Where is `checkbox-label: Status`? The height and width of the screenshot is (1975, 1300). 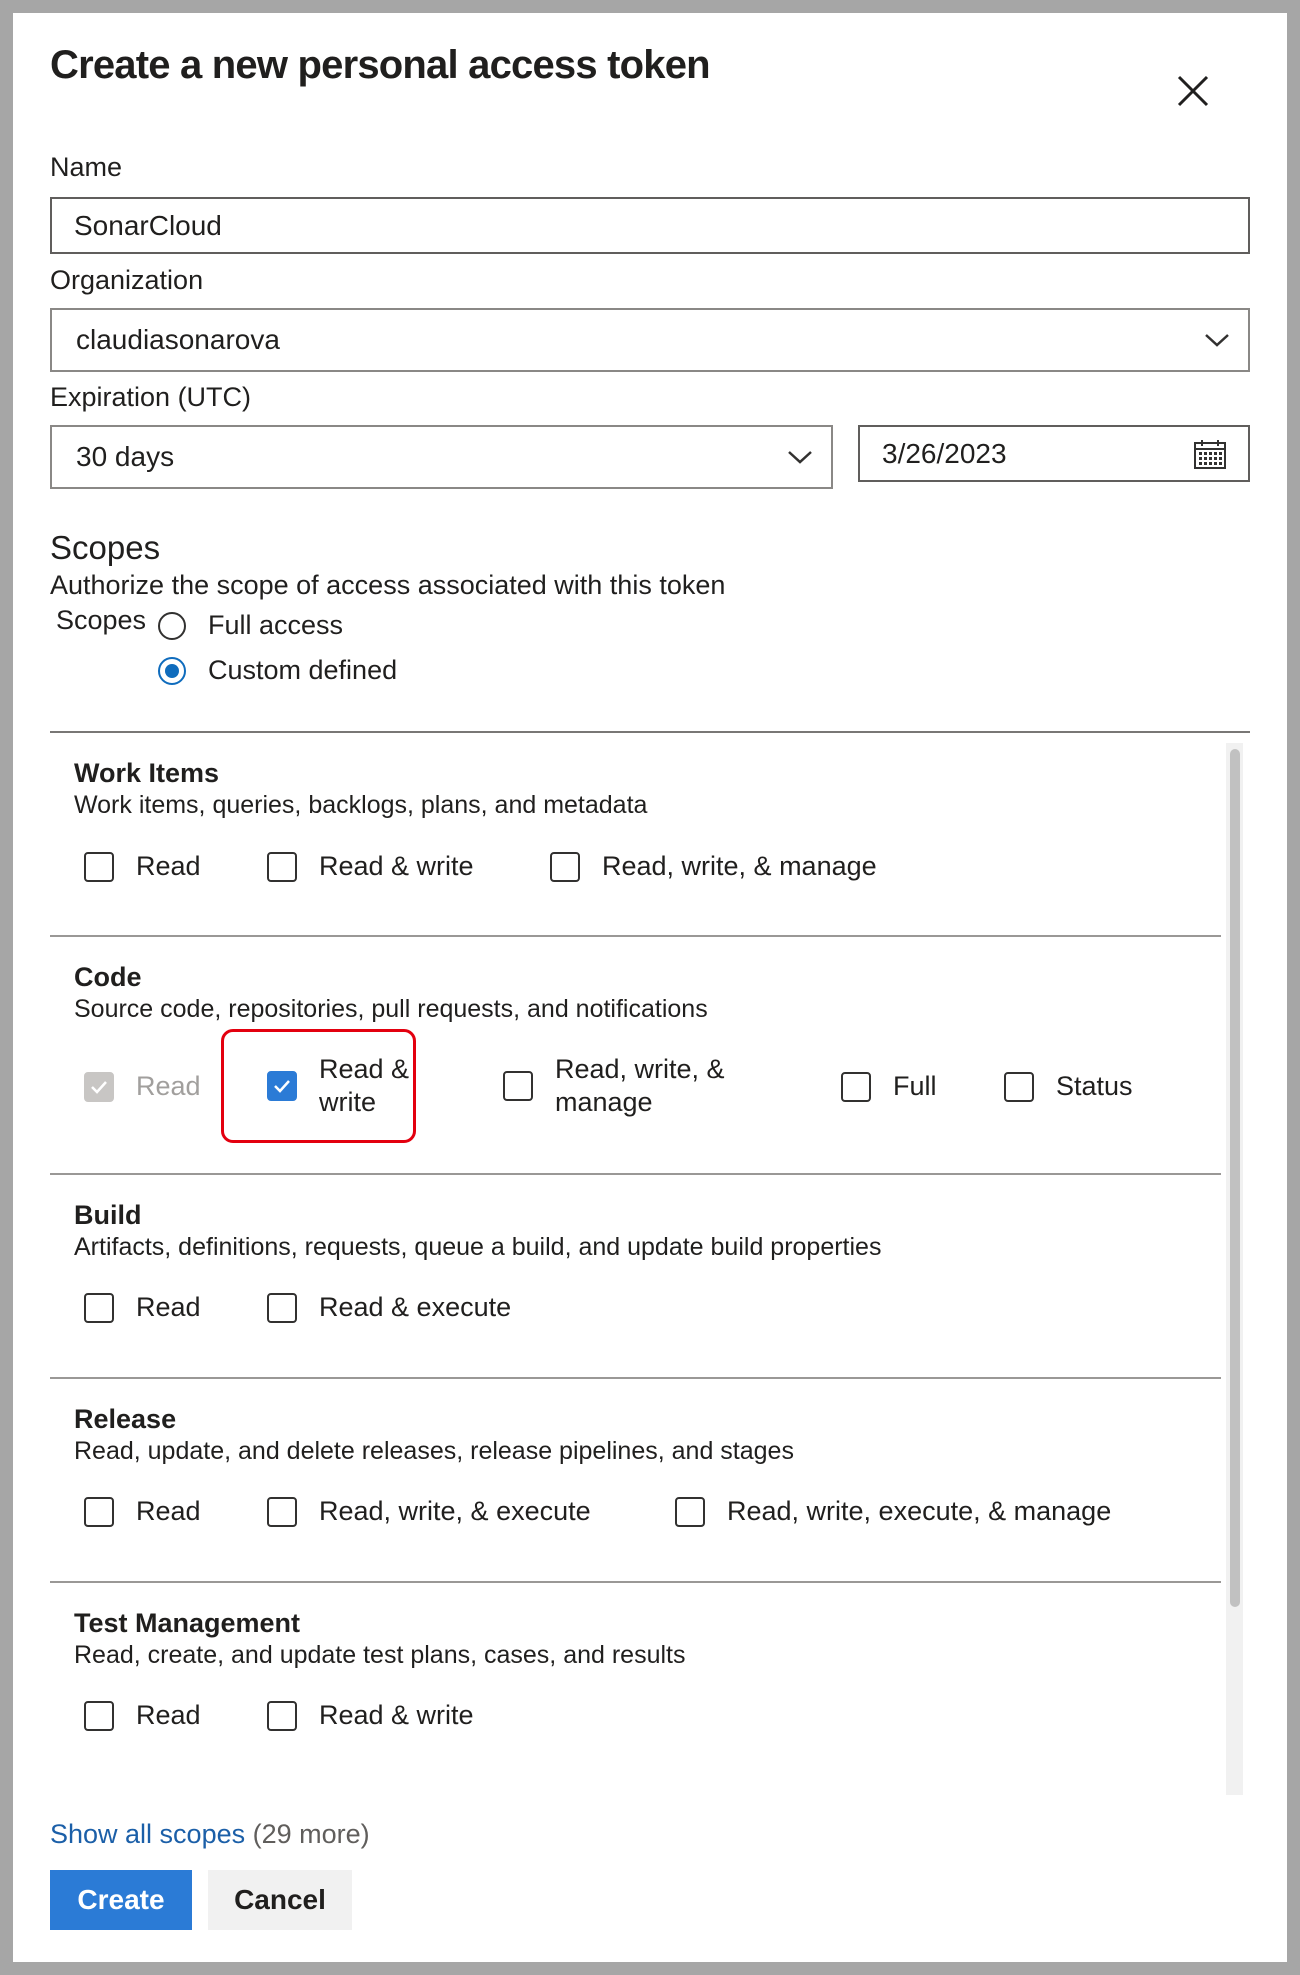 checkbox-label: Status is located at coordinates (1094, 1086).